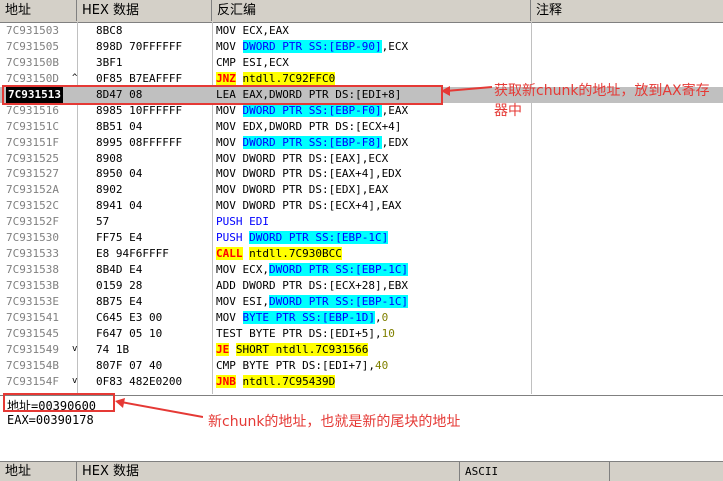 The height and width of the screenshot is (481, 723). I want to click on instruction-row: 7C93152F 57 PUSH EDI, so click(361, 222).